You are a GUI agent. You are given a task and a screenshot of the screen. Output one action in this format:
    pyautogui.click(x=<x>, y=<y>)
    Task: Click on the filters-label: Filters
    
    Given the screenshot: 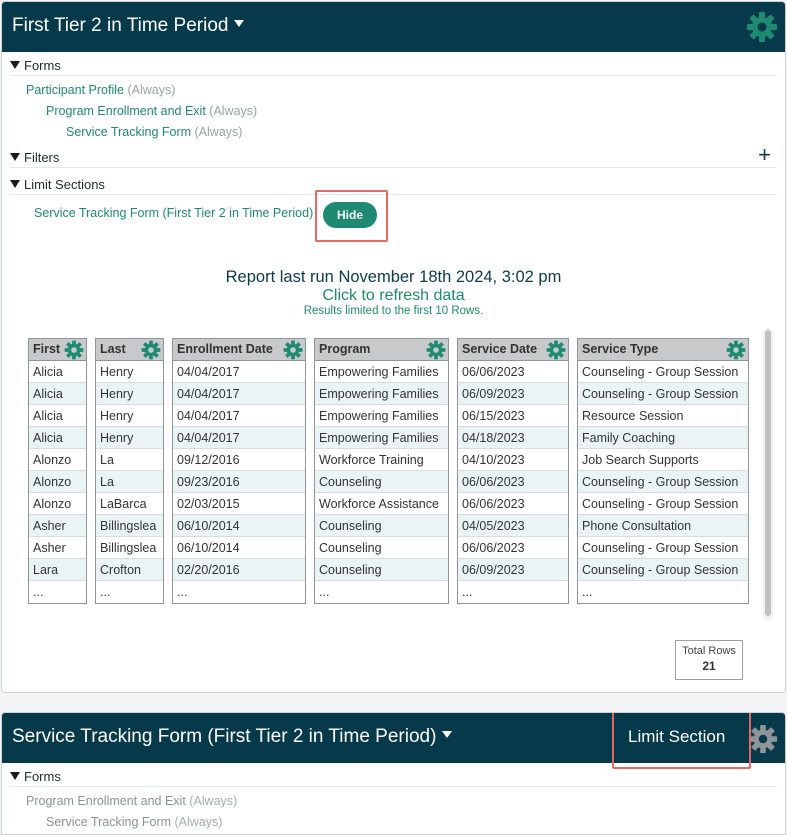 What is the action you would take?
    pyautogui.click(x=42, y=157)
    